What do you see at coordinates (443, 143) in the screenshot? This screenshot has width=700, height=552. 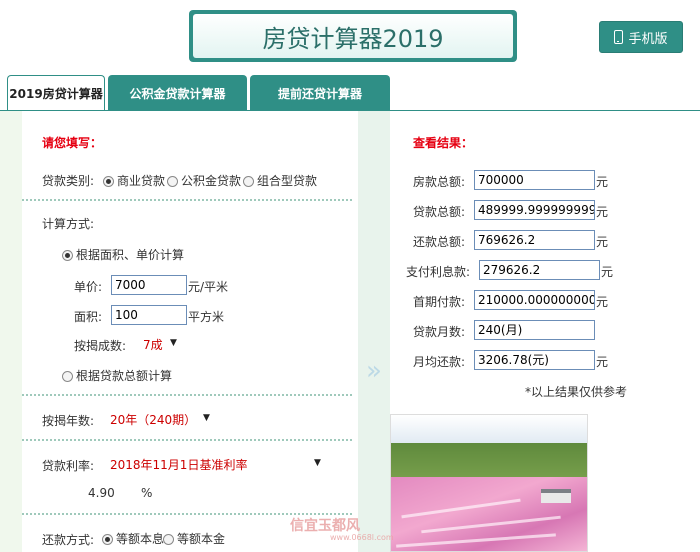 I see `results-heading: 查看结果：` at bounding box center [443, 143].